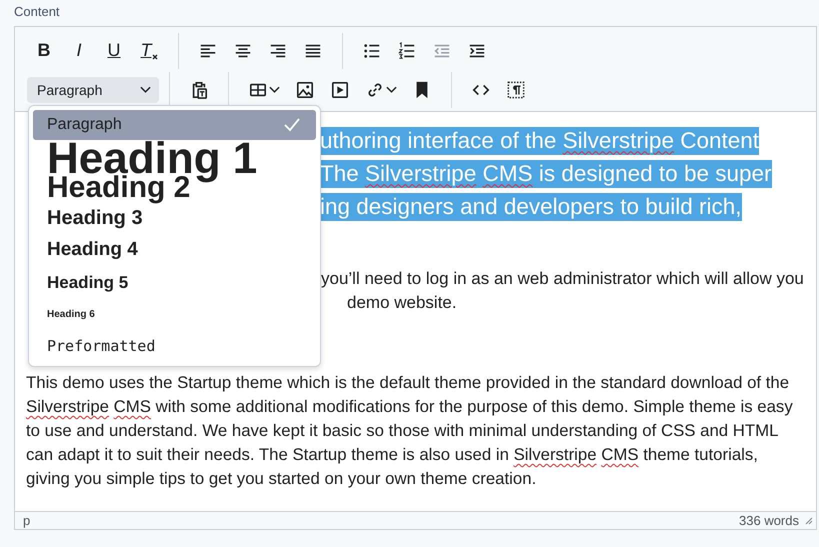 Image resolution: width=819 pixels, height=547 pixels. Describe the element at coordinates (375, 89) in the screenshot. I see `link-icon` at that location.